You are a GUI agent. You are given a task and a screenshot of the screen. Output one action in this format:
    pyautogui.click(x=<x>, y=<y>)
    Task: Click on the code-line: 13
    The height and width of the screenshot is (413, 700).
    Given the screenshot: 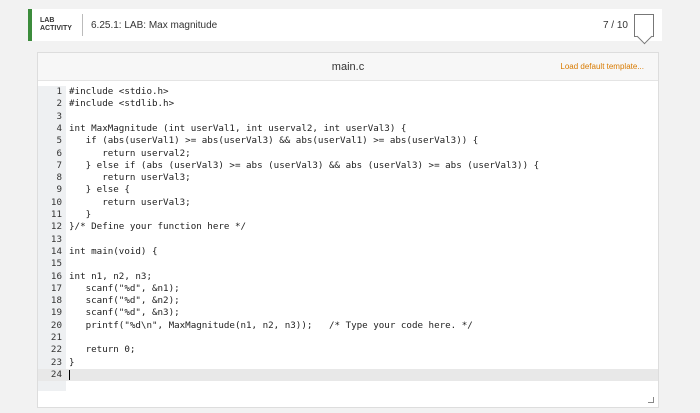 What is the action you would take?
    pyautogui.click(x=348, y=240)
    